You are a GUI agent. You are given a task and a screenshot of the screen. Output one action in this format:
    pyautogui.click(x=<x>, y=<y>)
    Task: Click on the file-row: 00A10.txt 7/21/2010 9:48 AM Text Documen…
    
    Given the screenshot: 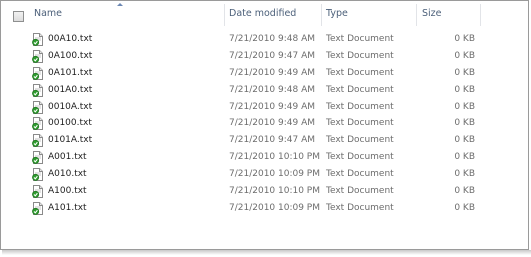 What is the action you would take?
    pyautogui.click(x=264, y=39)
    